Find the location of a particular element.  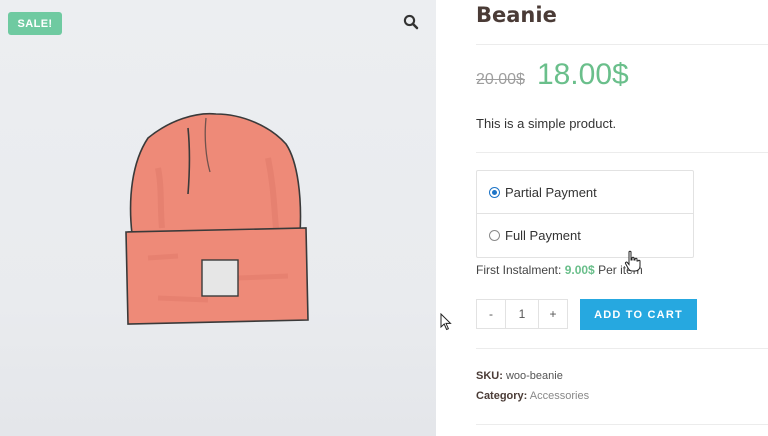

quantity-minus-button: - is located at coordinates (491, 314).